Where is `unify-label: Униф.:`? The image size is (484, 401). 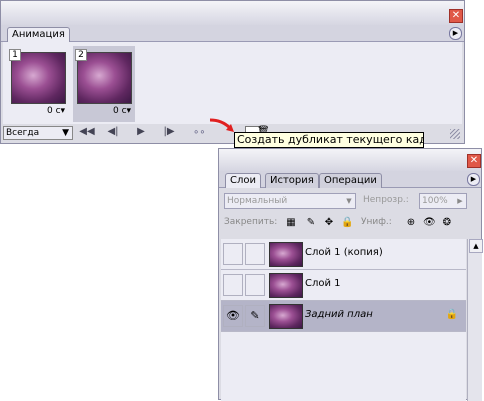 unify-label: Униф.: is located at coordinates (376, 222).